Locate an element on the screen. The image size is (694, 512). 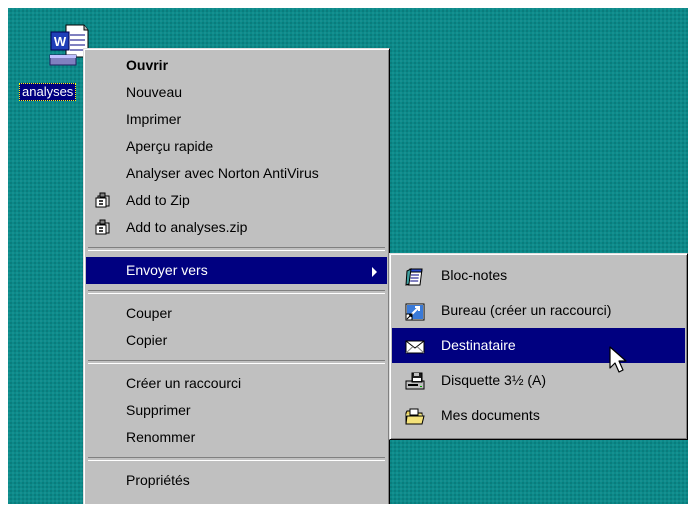
menu-item-imprimer: Imprimer is located at coordinates (236, 119).